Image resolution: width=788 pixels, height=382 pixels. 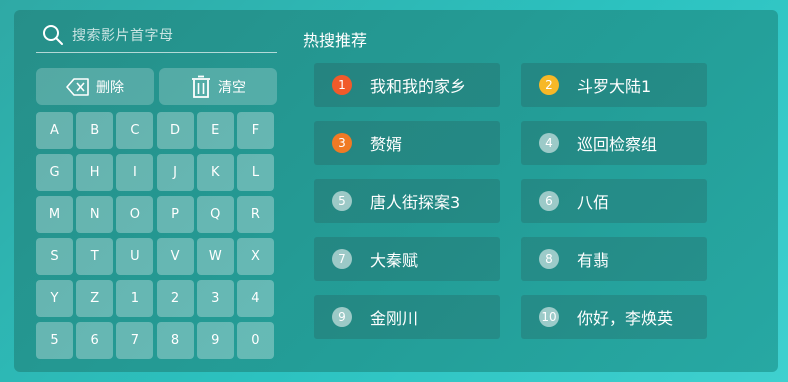 I want to click on key-d: D, so click(x=175, y=130).